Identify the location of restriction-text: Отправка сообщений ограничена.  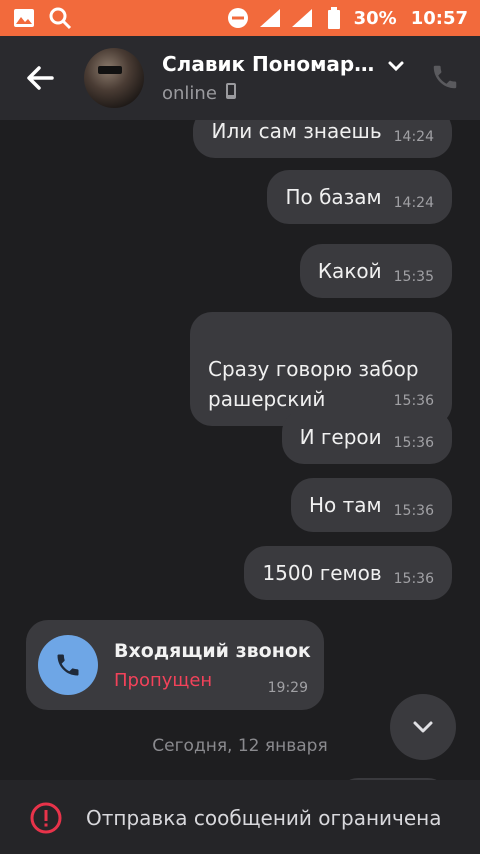
(264, 818).